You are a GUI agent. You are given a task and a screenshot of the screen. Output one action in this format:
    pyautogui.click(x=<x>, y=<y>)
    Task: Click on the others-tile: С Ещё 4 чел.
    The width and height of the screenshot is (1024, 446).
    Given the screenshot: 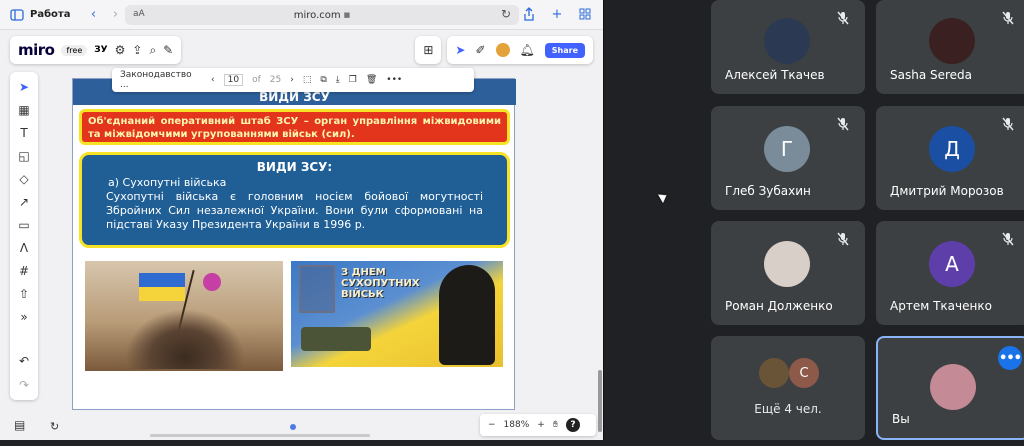 What is the action you would take?
    pyautogui.click(x=788, y=388)
    